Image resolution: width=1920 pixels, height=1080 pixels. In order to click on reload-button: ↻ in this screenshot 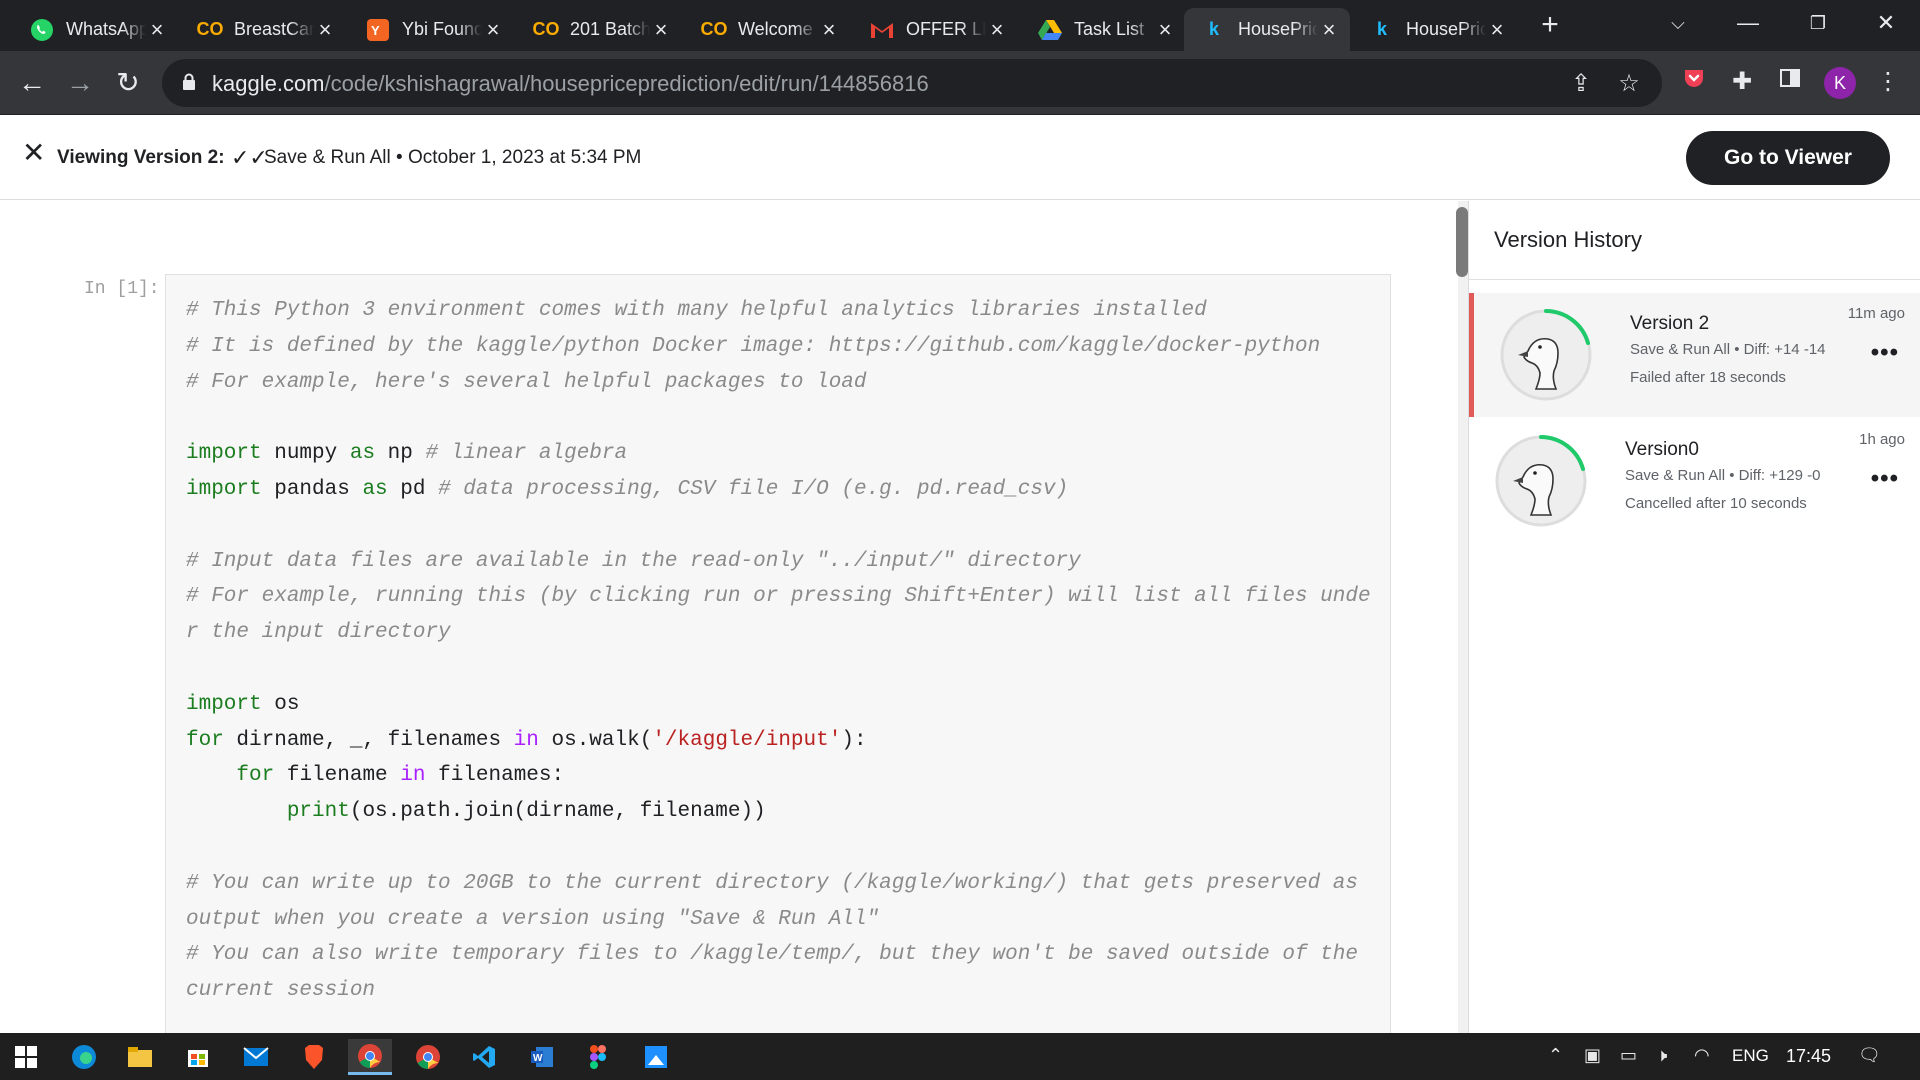, I will do `click(128, 83)`.